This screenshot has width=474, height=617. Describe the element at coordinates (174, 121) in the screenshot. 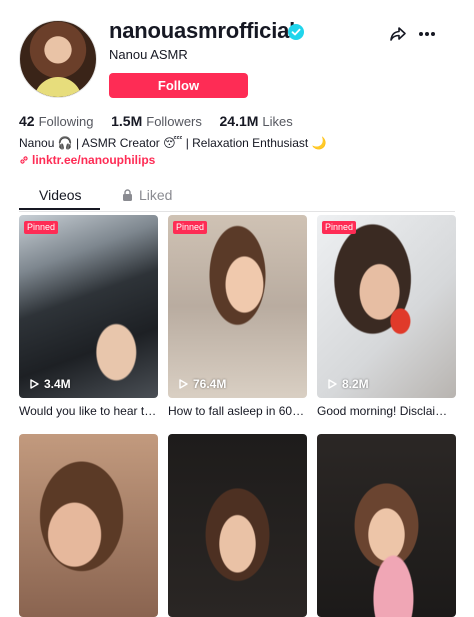

I see `followers-label: Followers` at that location.